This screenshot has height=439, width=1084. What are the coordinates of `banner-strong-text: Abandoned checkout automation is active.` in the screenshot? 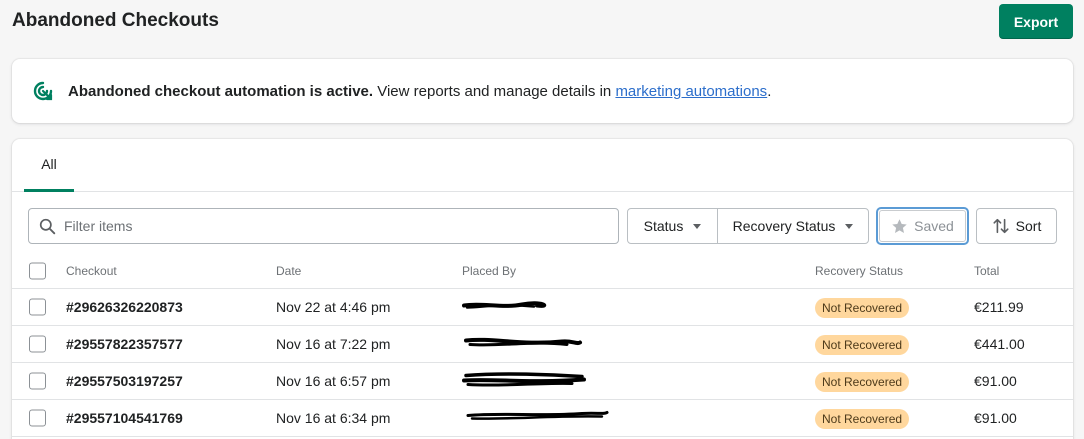 It's located at (221, 91).